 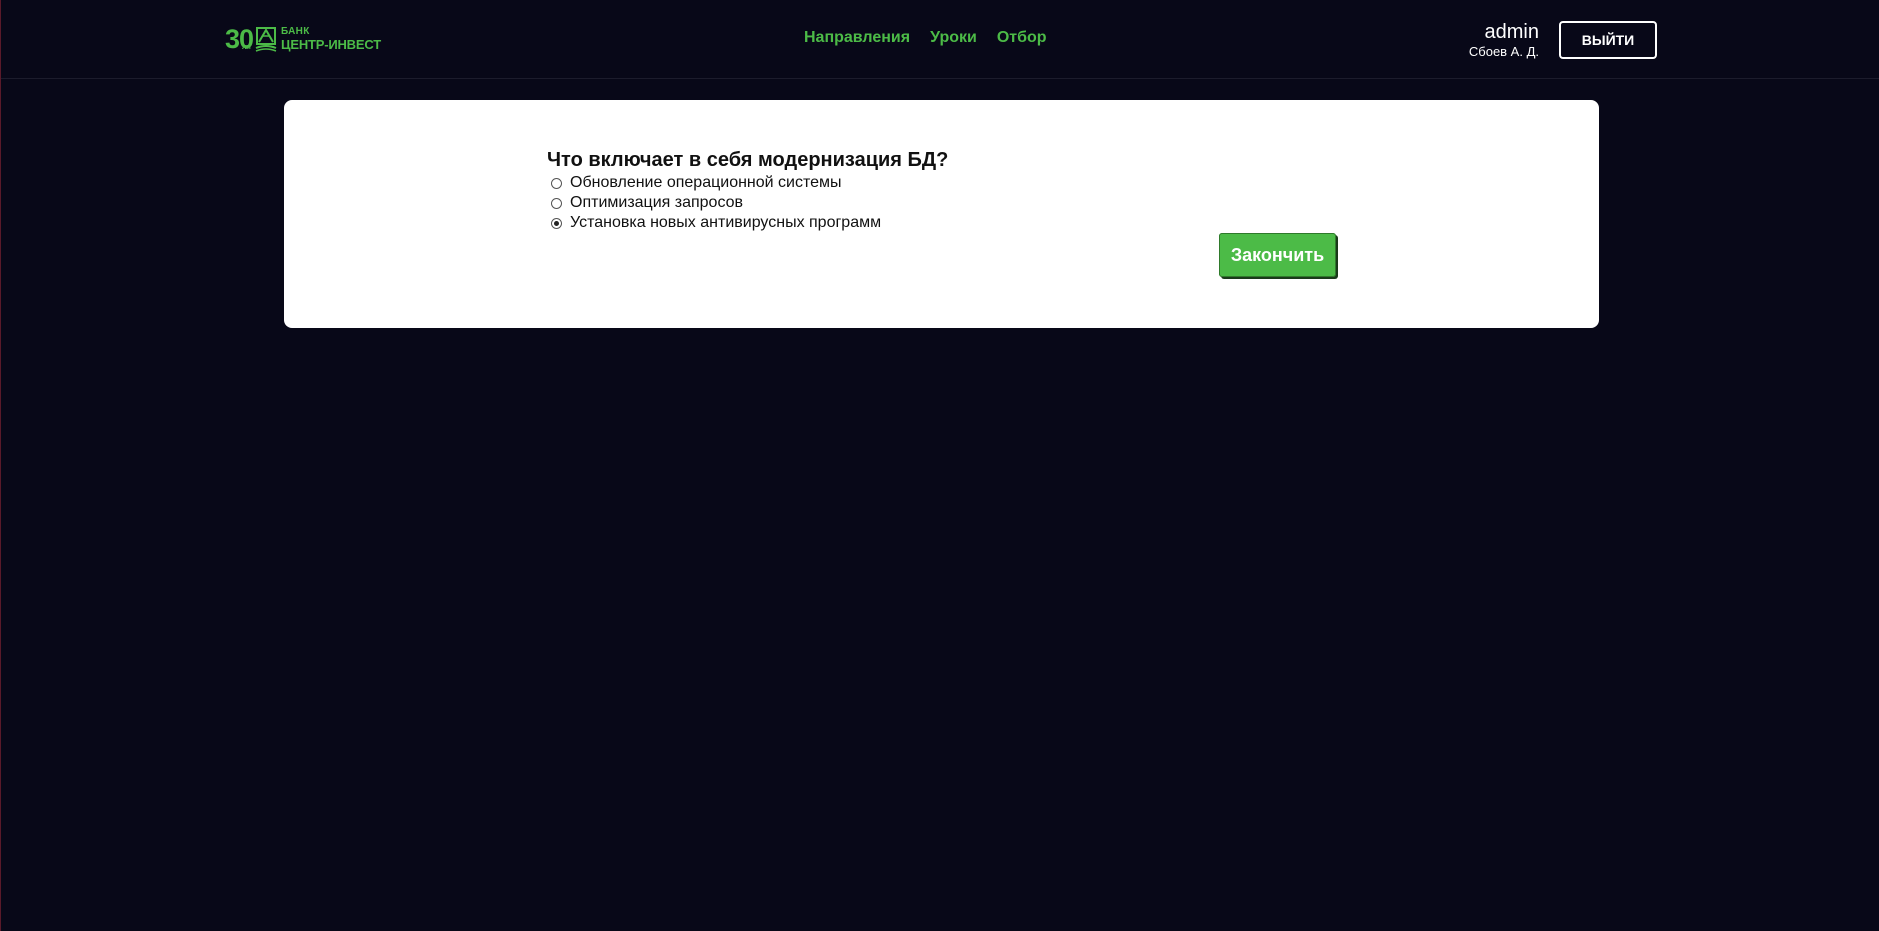 I want to click on user-full-name: Сбоев А. Д., so click(x=1503, y=51).